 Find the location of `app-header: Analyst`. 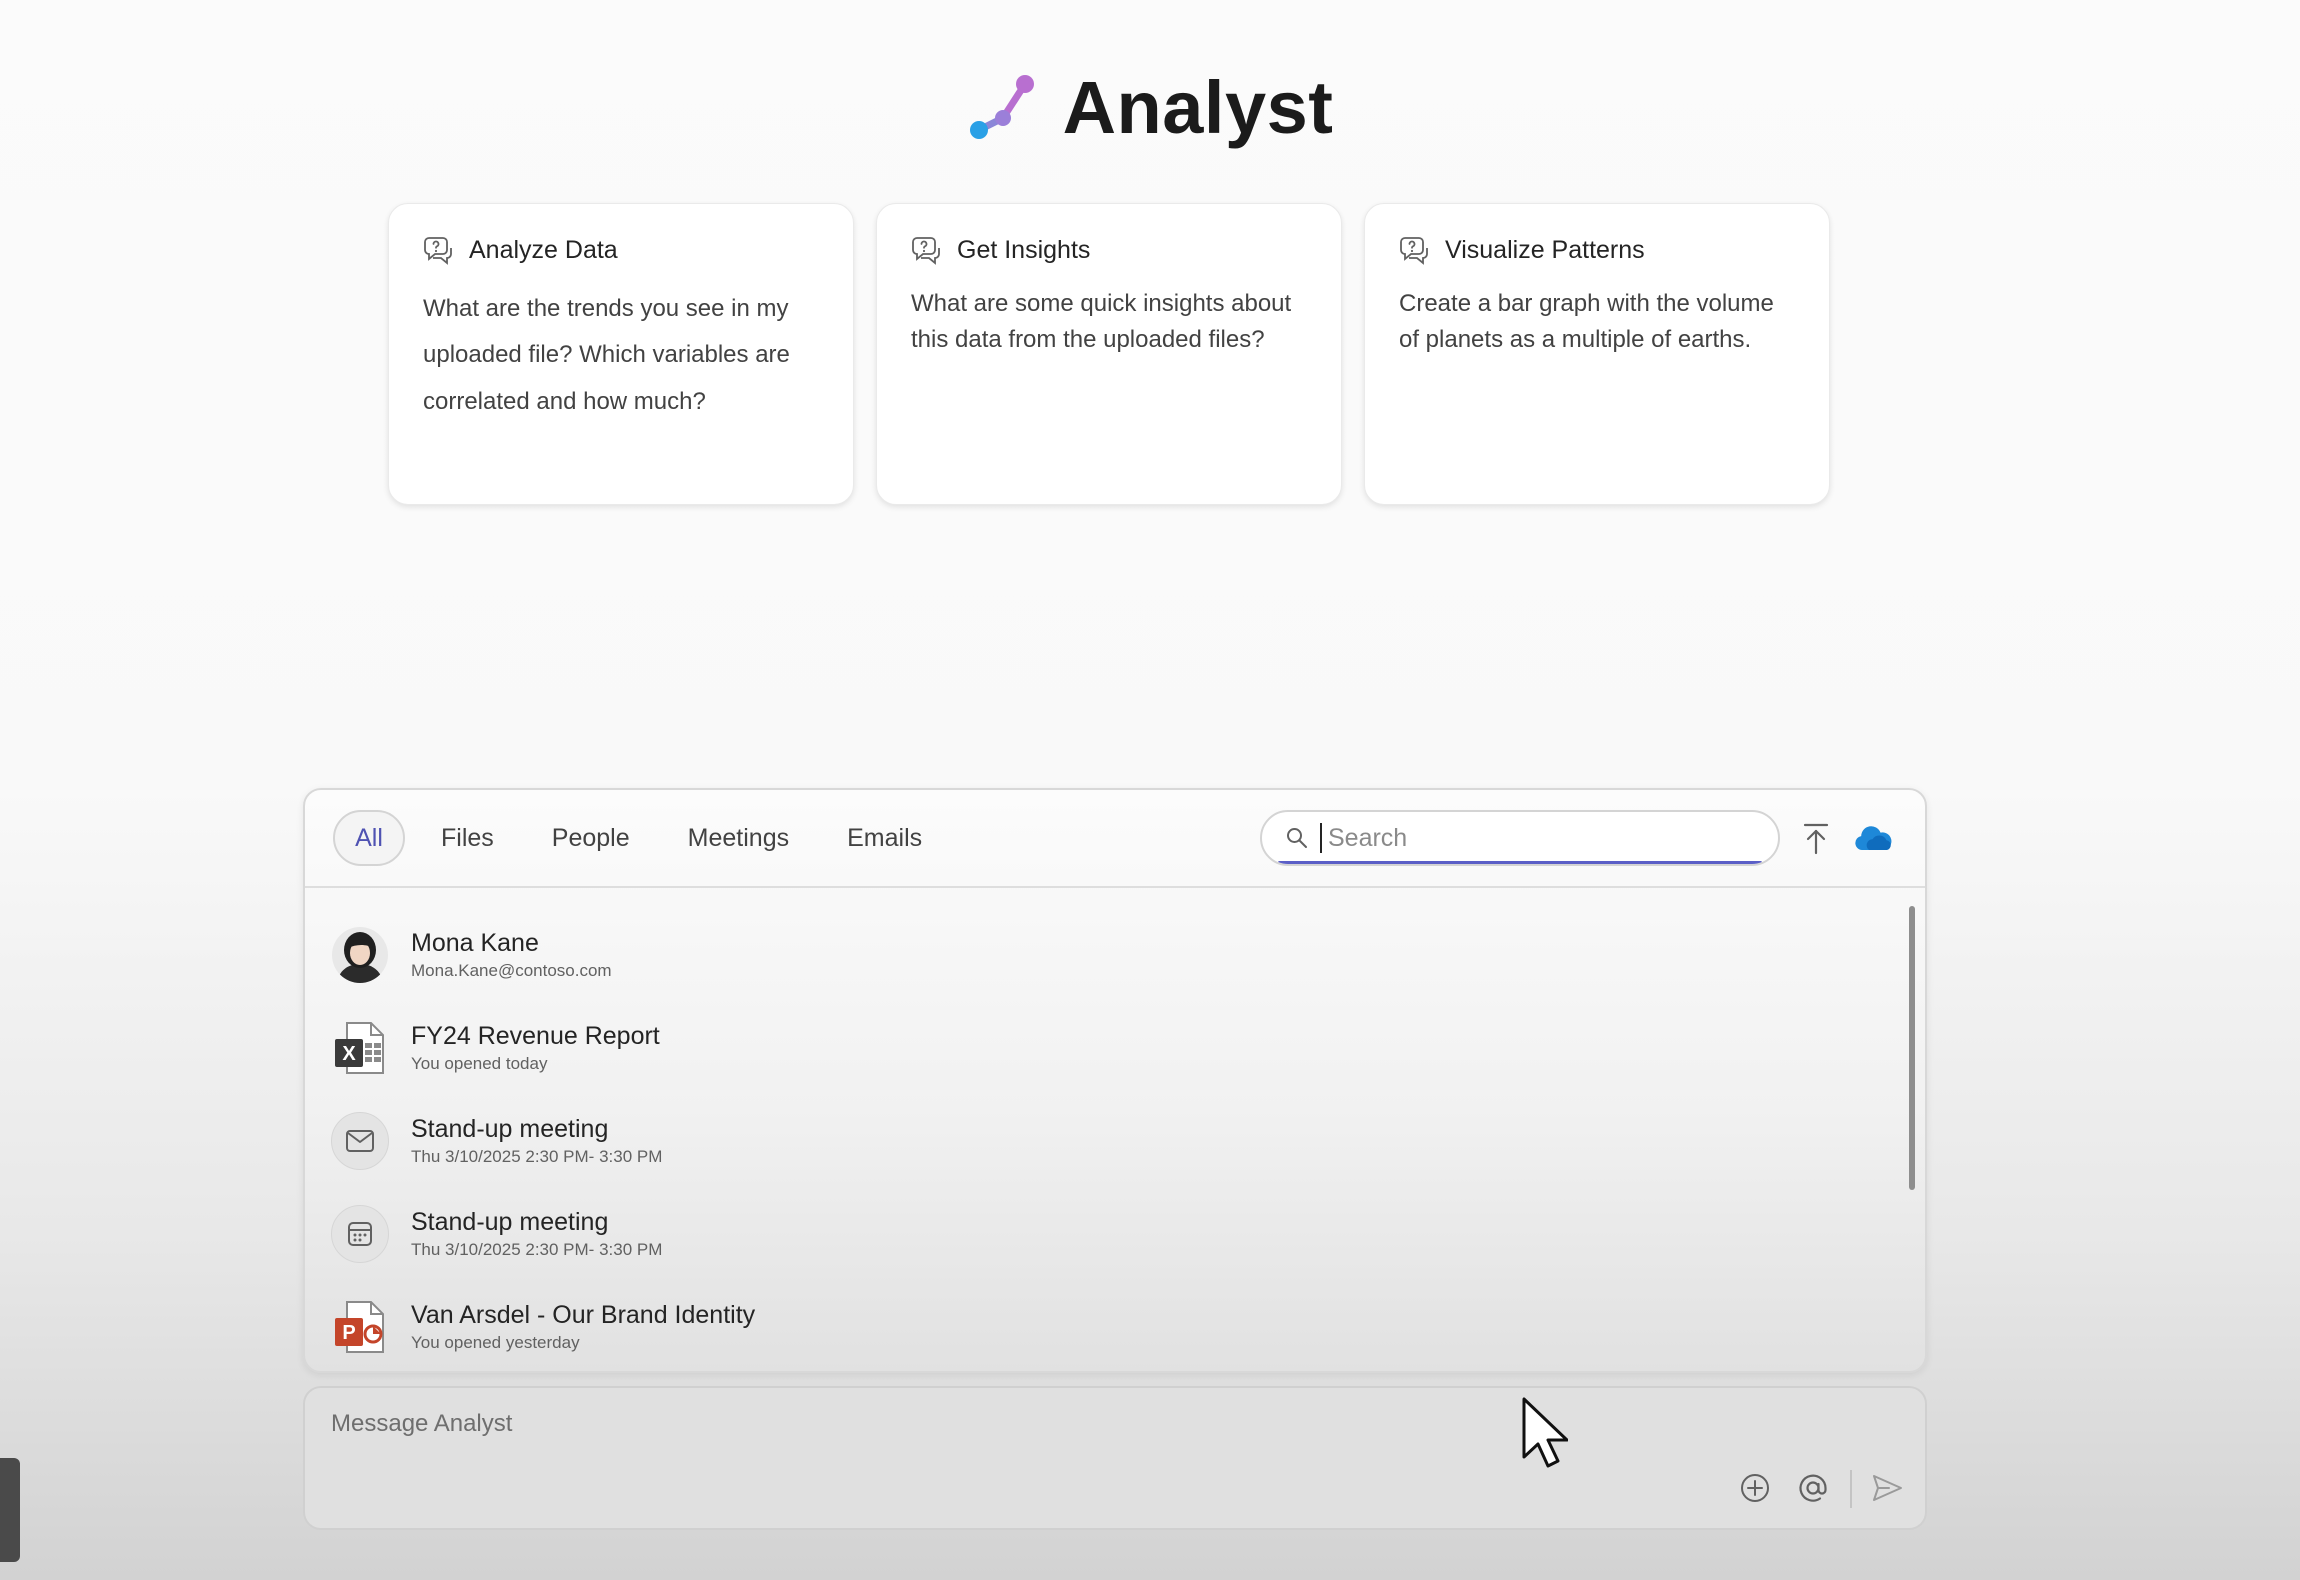

app-header: Analyst is located at coordinates (1150, 107).